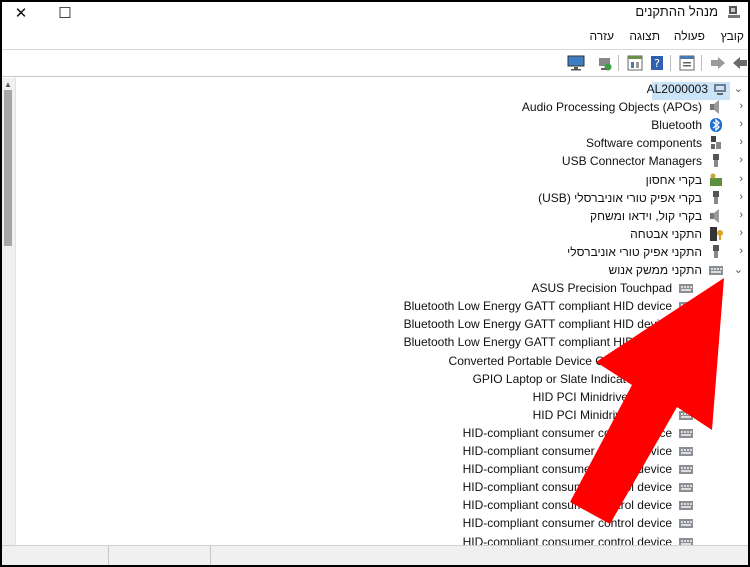 The height and width of the screenshot is (567, 750). Describe the element at coordinates (716, 125) in the screenshot. I see `bluetooth-icon` at that location.